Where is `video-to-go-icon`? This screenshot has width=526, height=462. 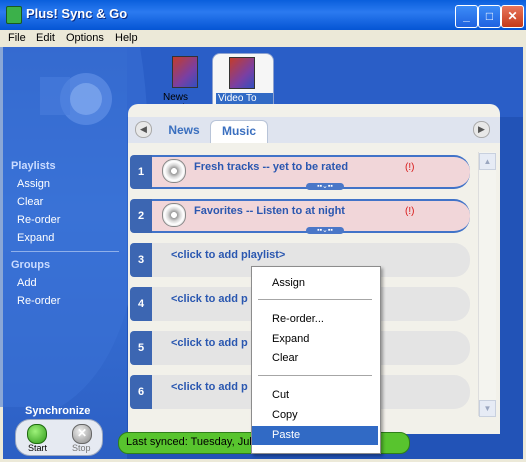 video-to-go-icon is located at coordinates (242, 73).